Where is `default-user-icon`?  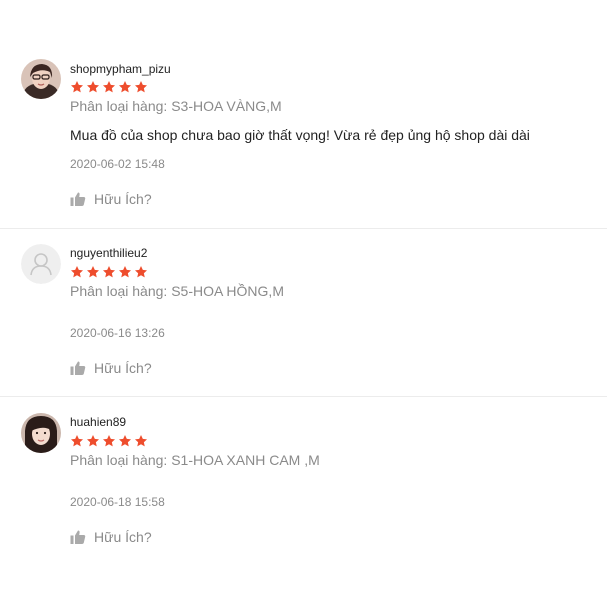
default-user-icon is located at coordinates (41, 264).